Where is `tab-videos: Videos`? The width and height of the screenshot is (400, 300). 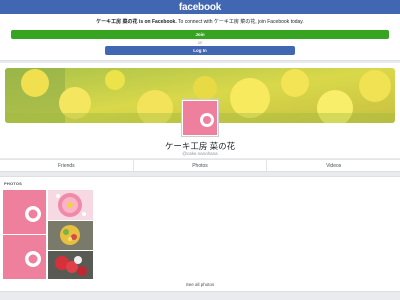
tab-videos: Videos is located at coordinates (333, 165).